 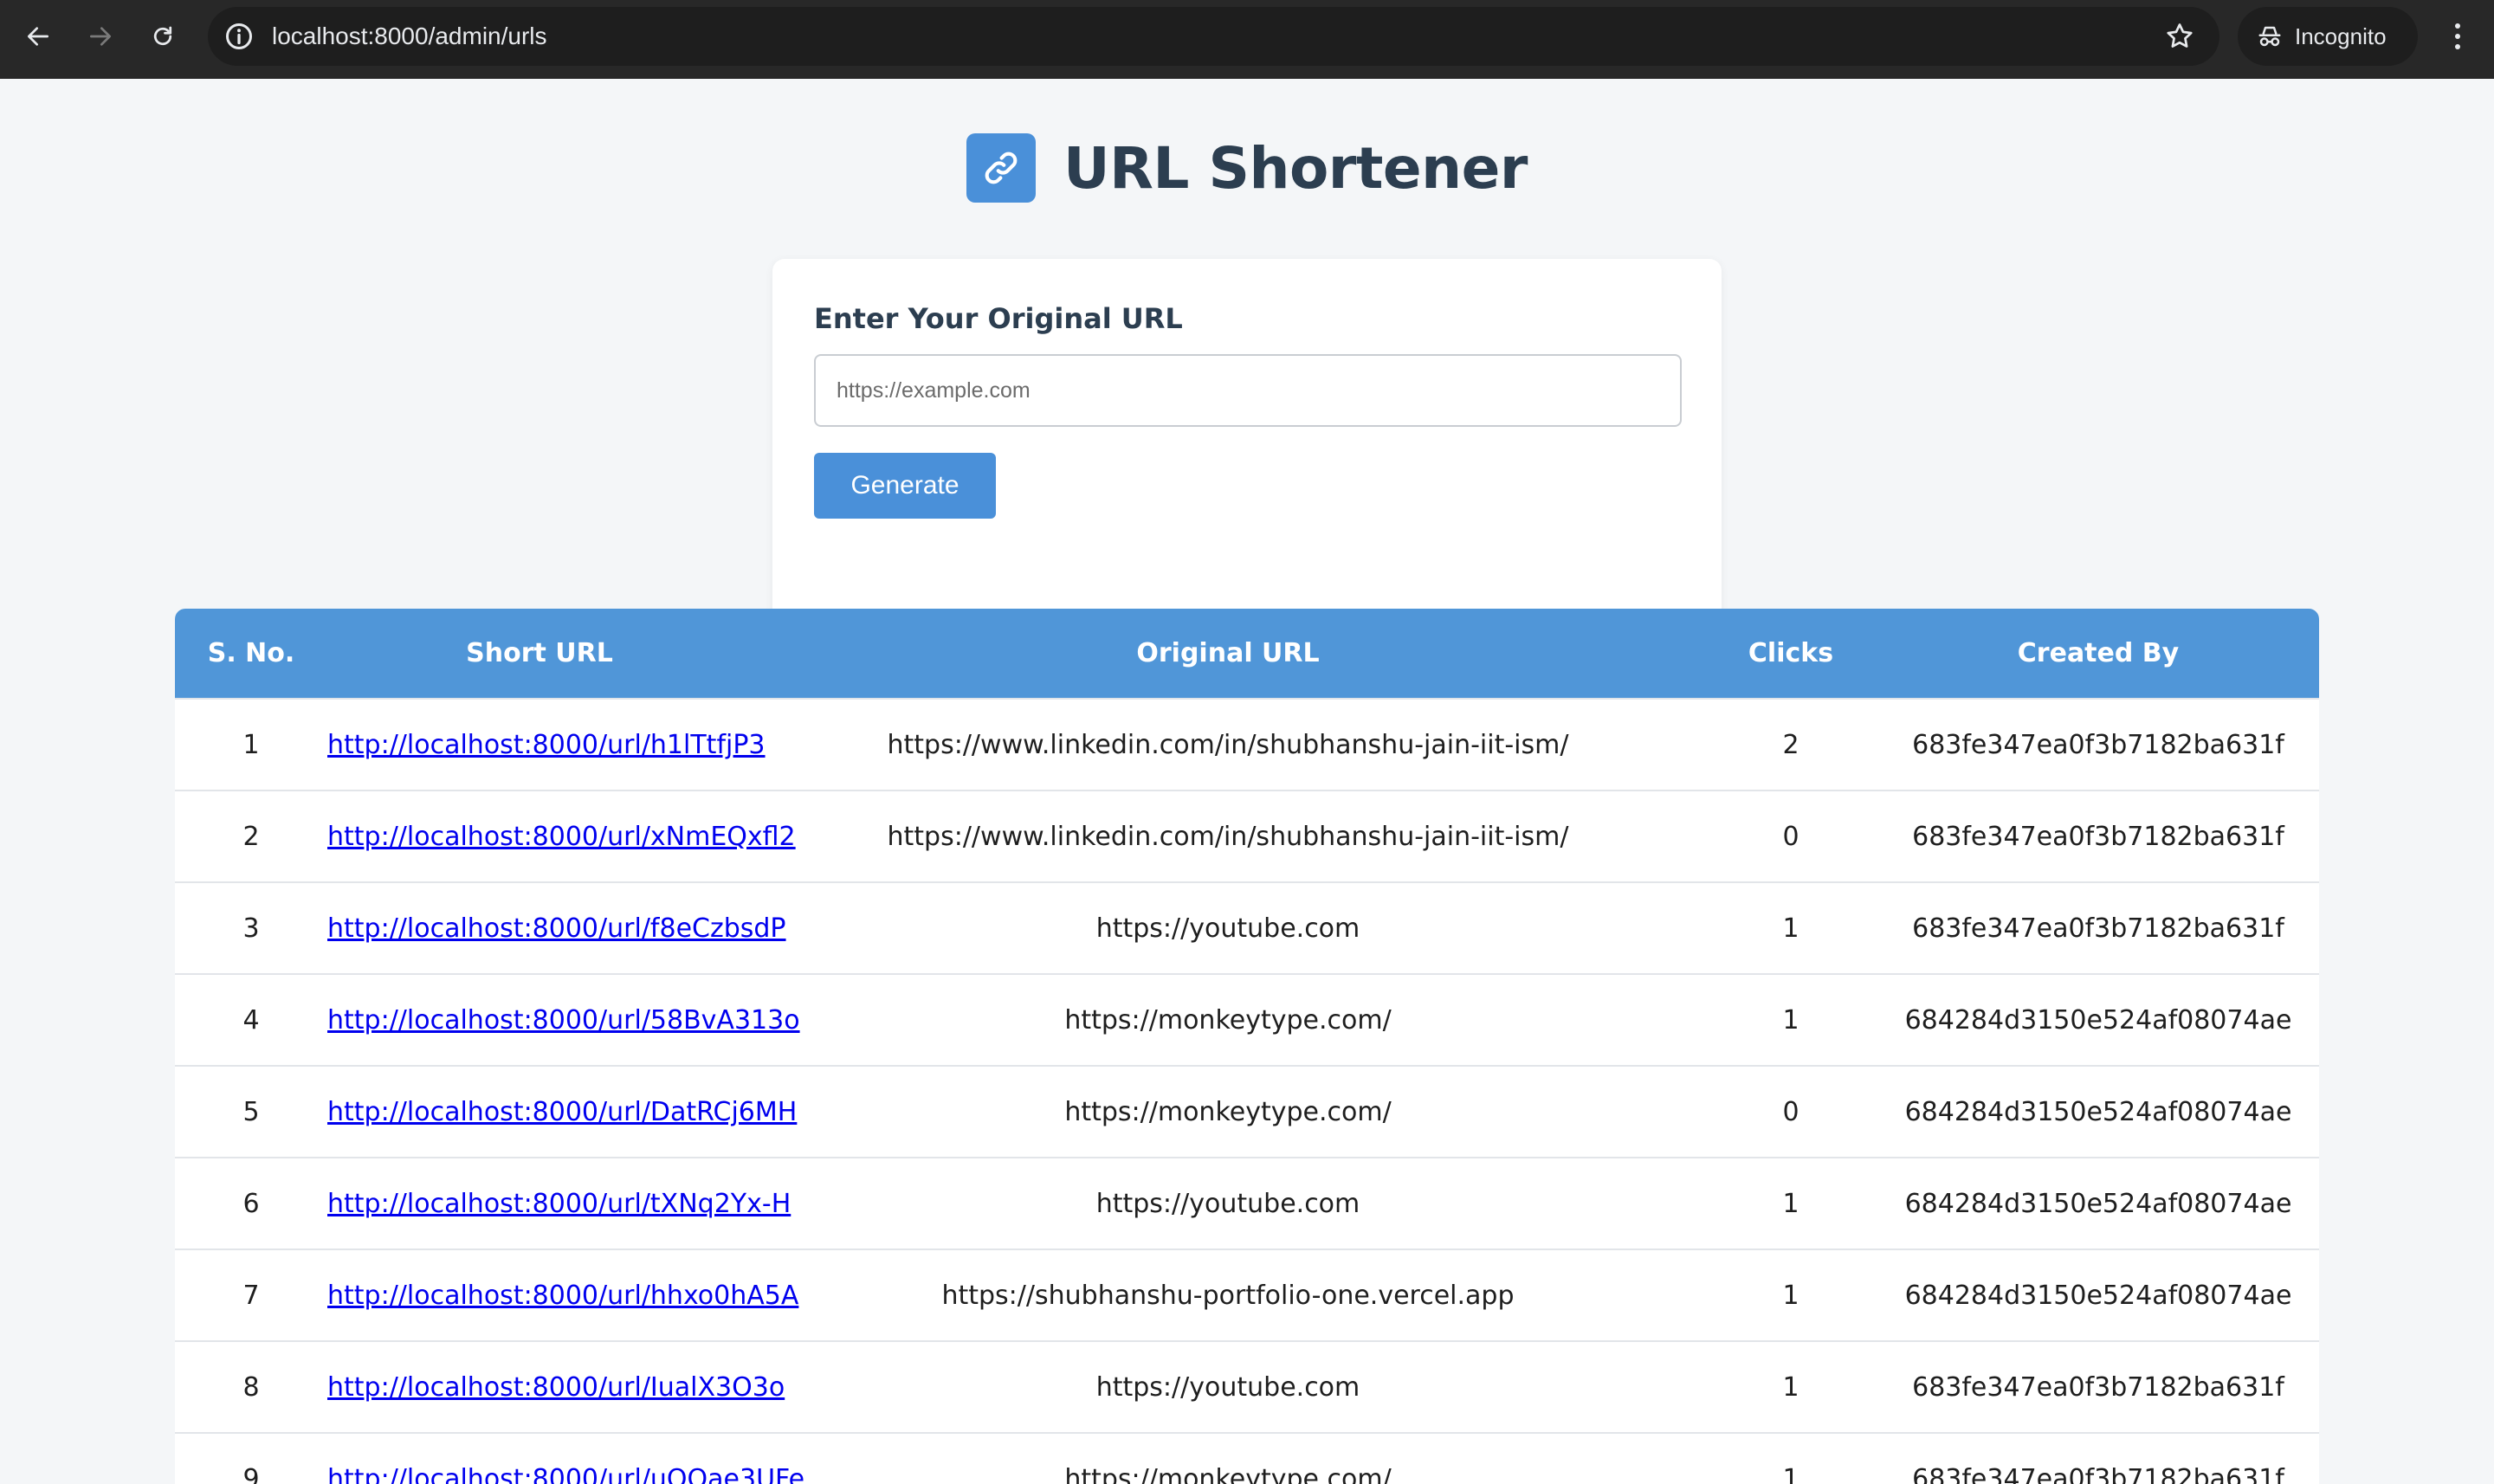 I want to click on cell-short-url: http://localhost:8000/url/58BvA313o, so click(x=563, y=1019).